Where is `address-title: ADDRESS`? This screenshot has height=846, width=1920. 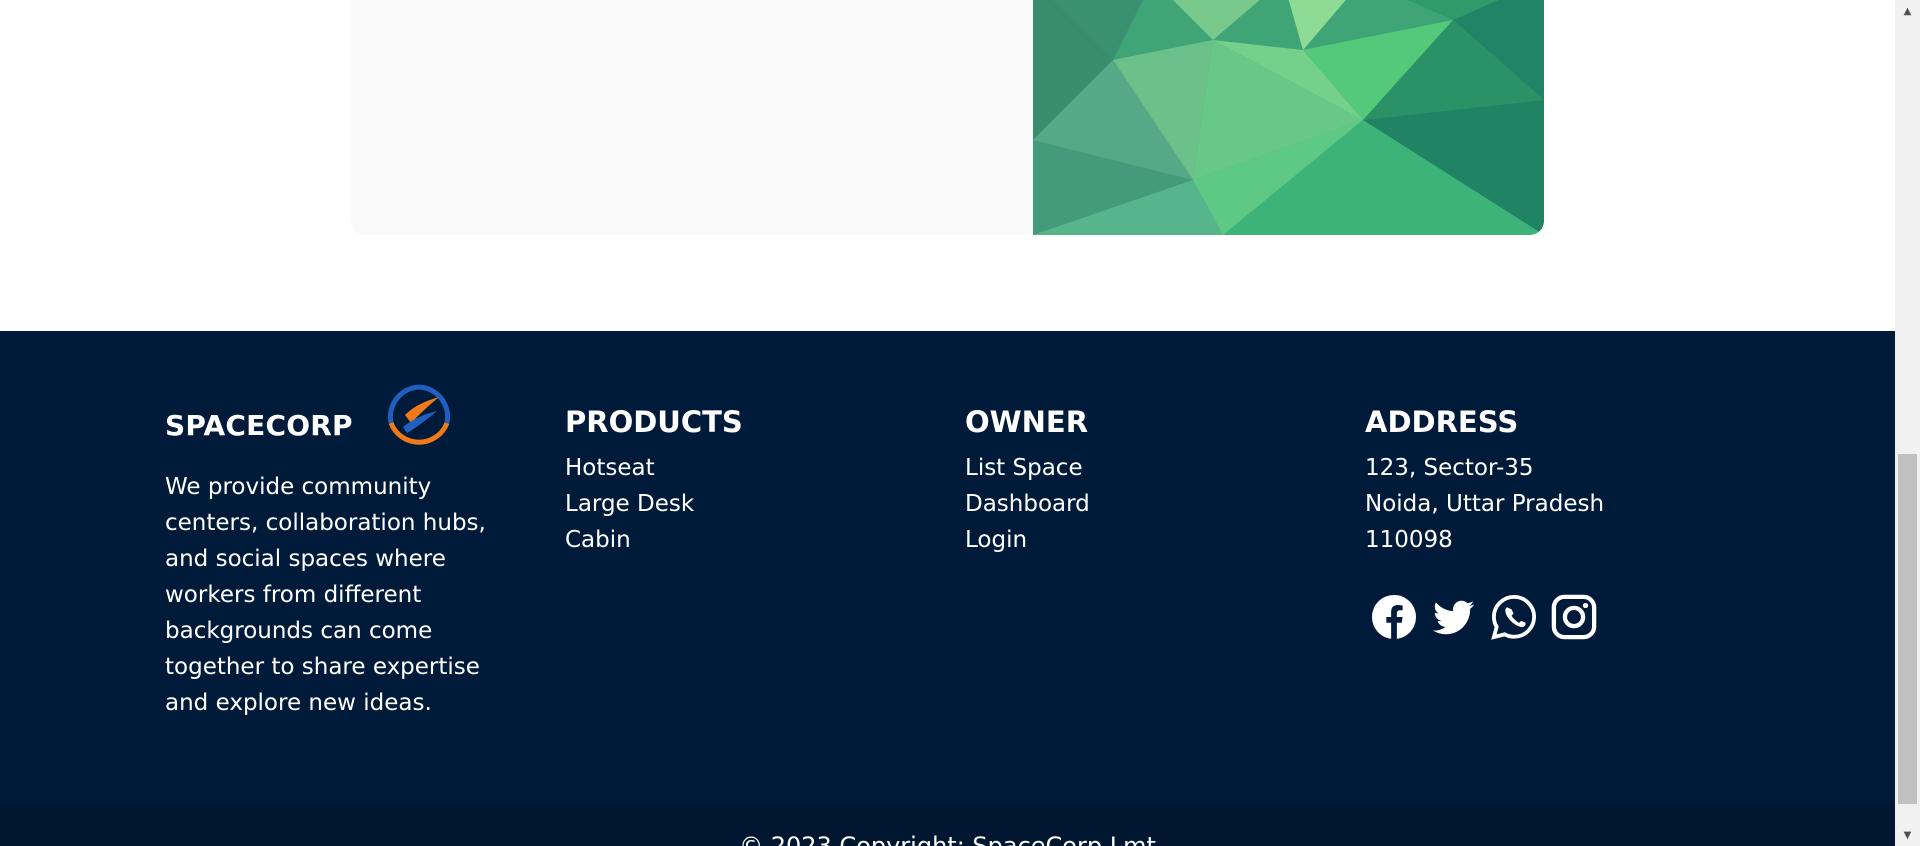 address-title: ADDRESS is located at coordinates (1442, 422).